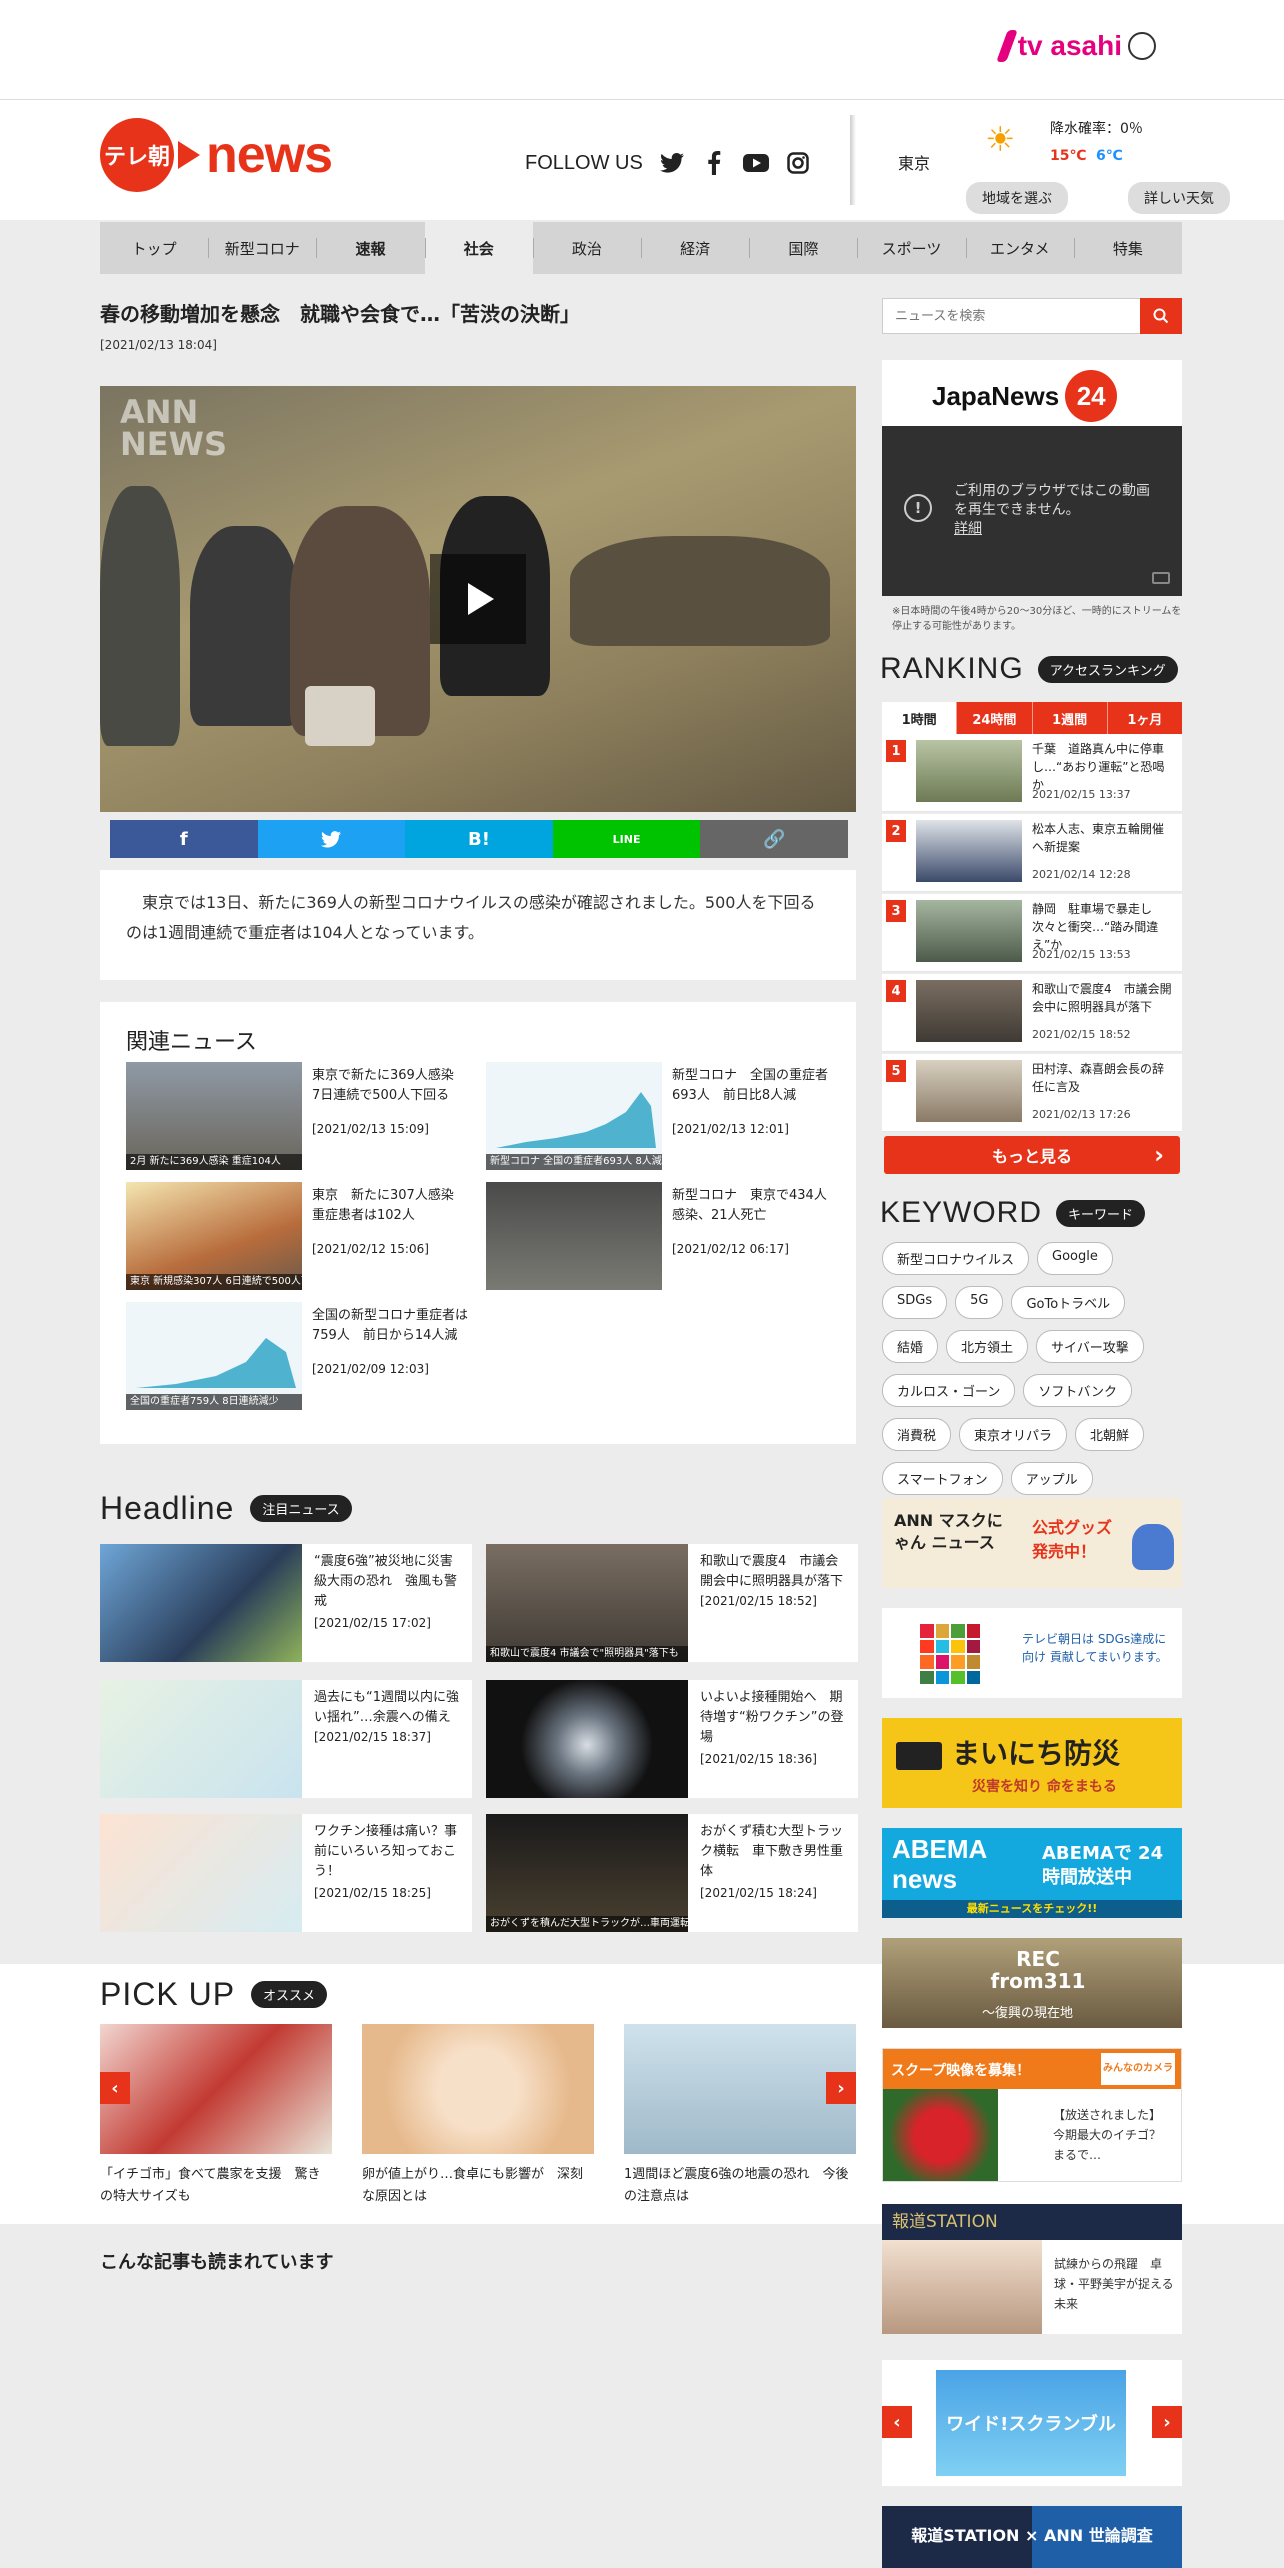  What do you see at coordinates (772, 1851) in the screenshot?
I see `headline-title: おがくず積む大型トラック横転 車下敷き男性重体` at bounding box center [772, 1851].